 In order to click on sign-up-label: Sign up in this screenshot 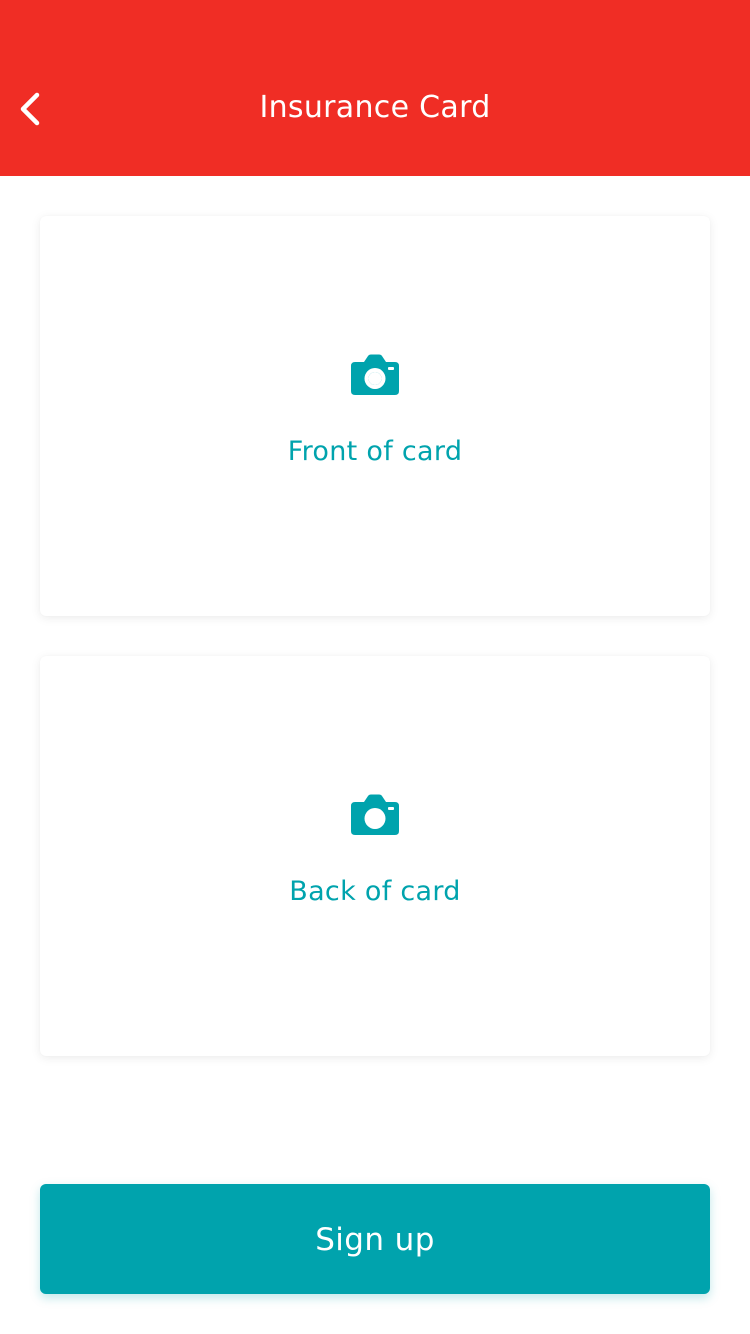, I will do `click(375, 1240)`.